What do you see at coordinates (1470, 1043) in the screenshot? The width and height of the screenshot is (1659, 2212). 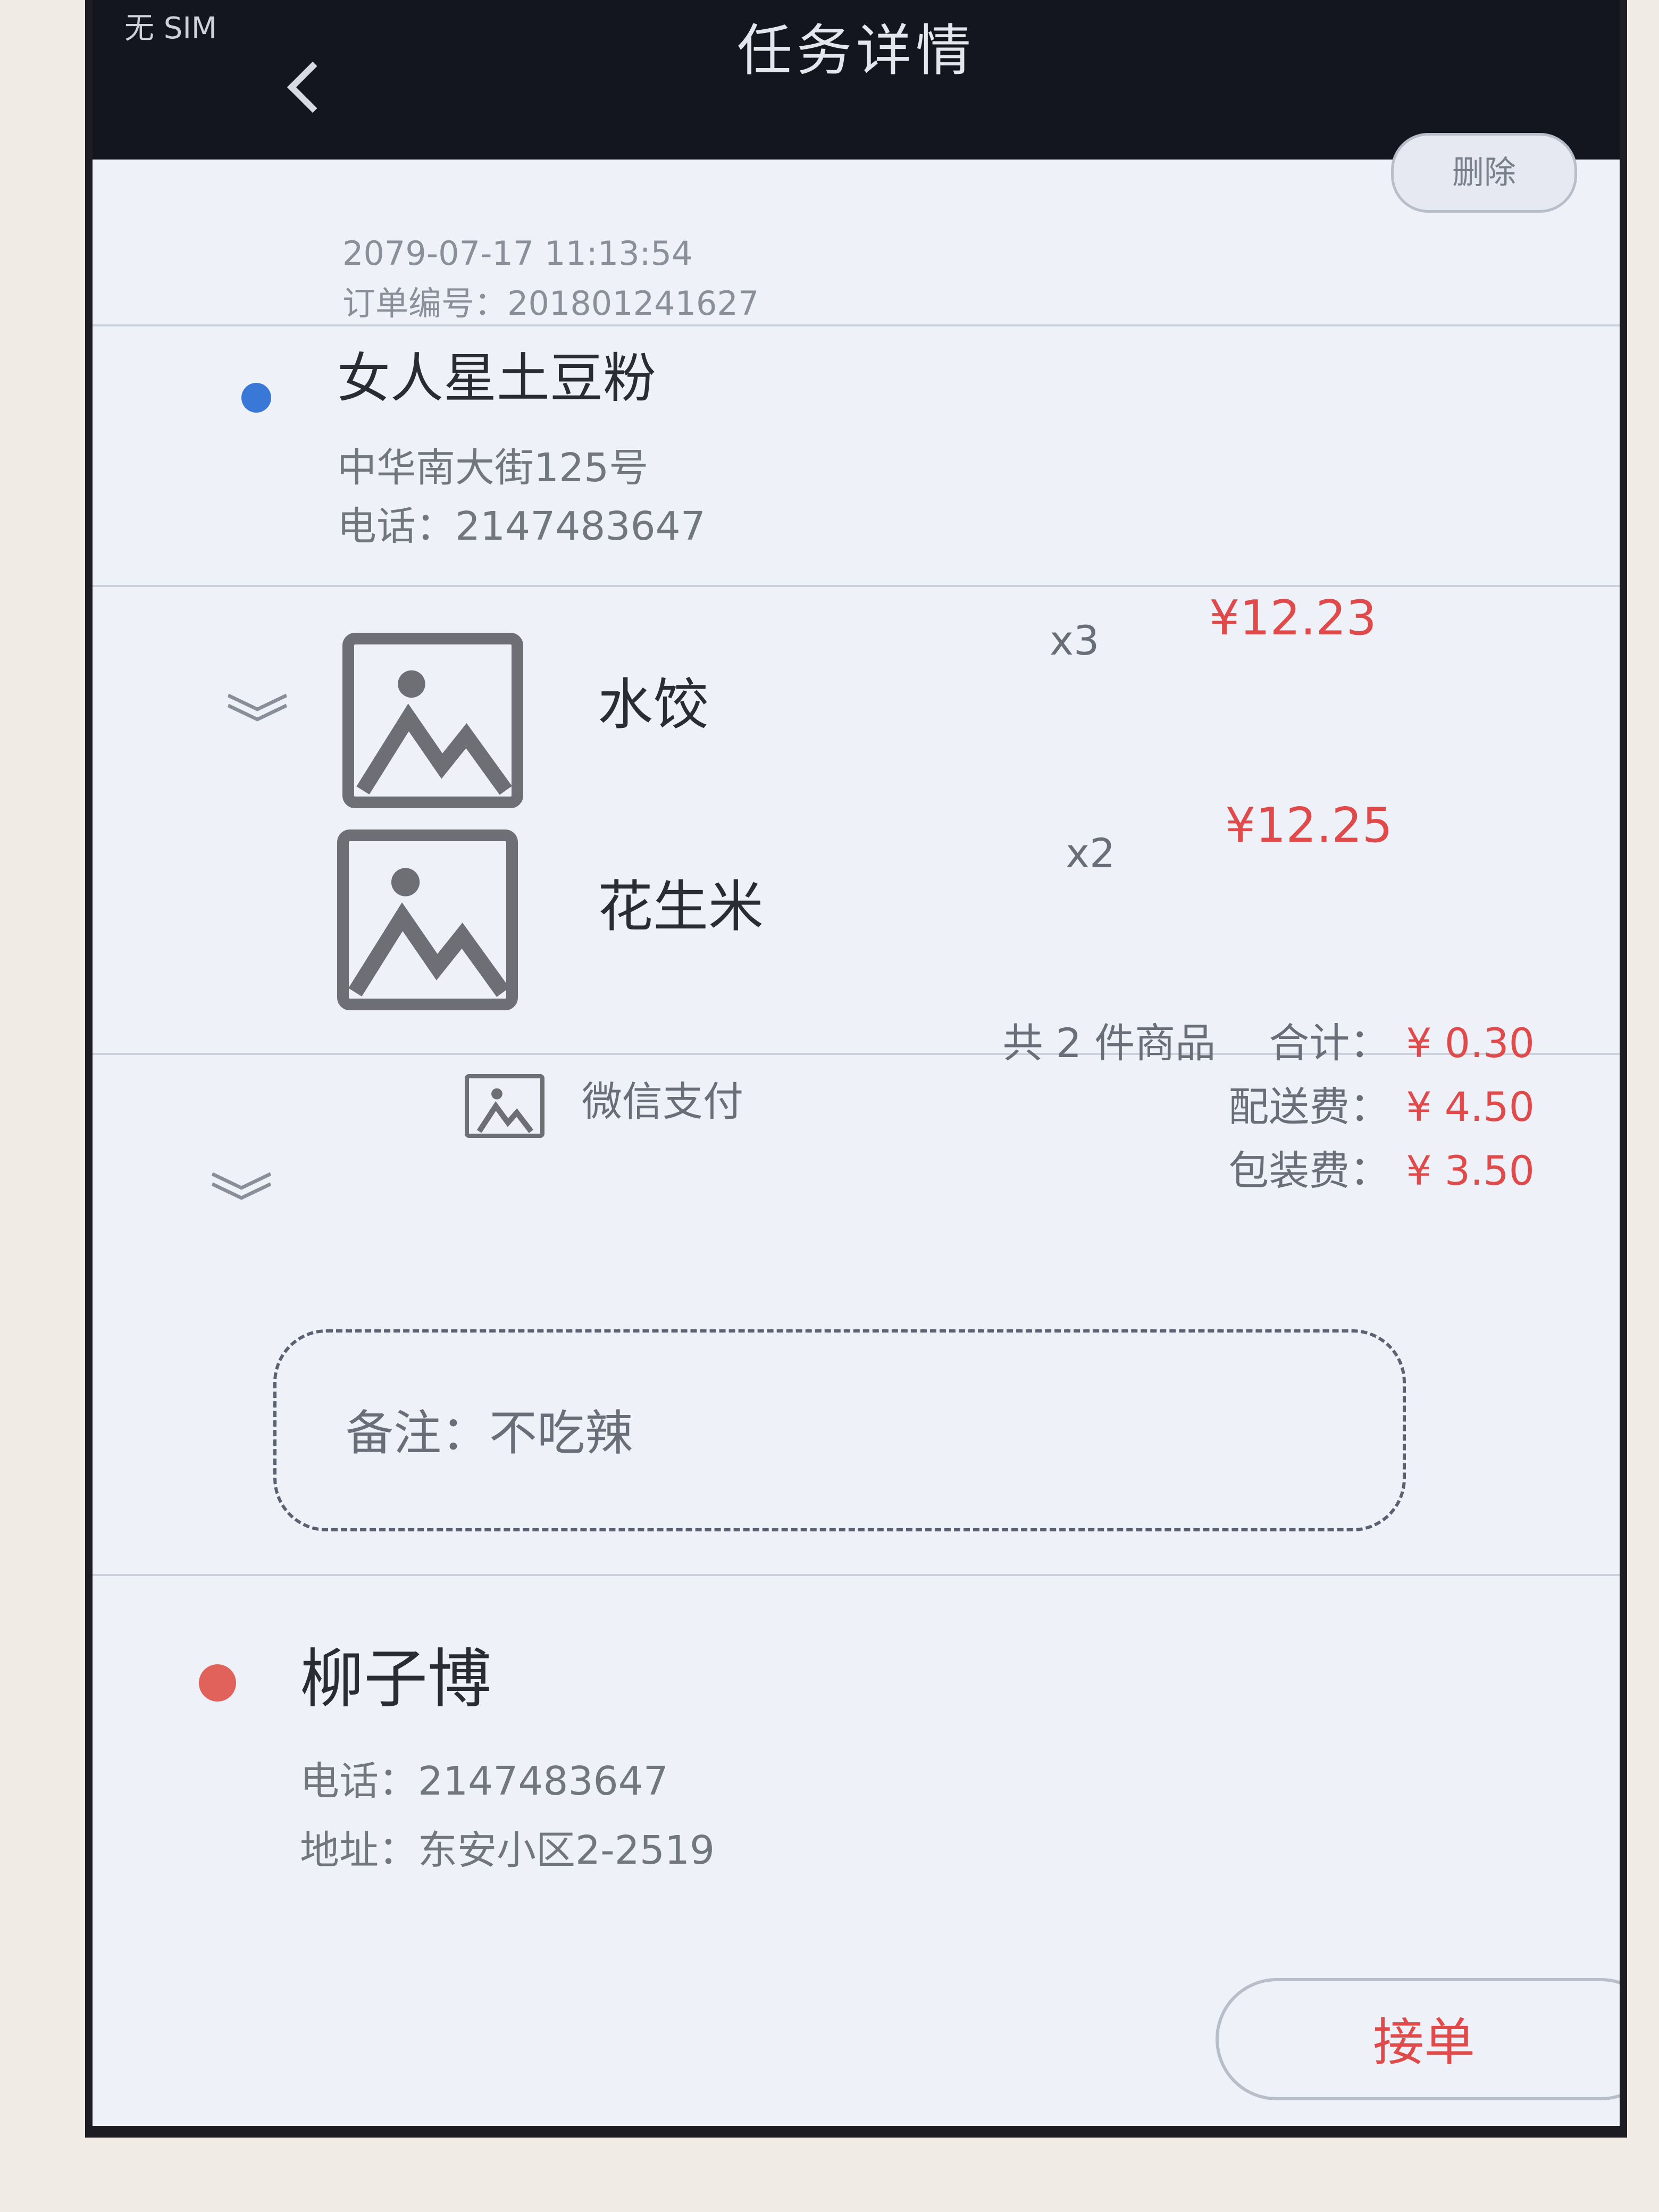 I see `total-value: ¥ 0.30` at bounding box center [1470, 1043].